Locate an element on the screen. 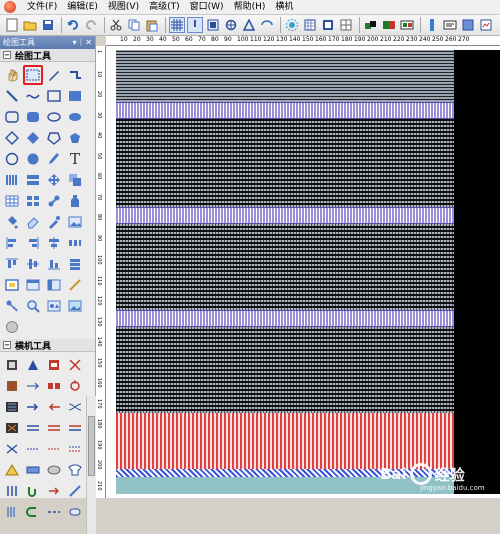  layer-icon is located at coordinates (371, 25).